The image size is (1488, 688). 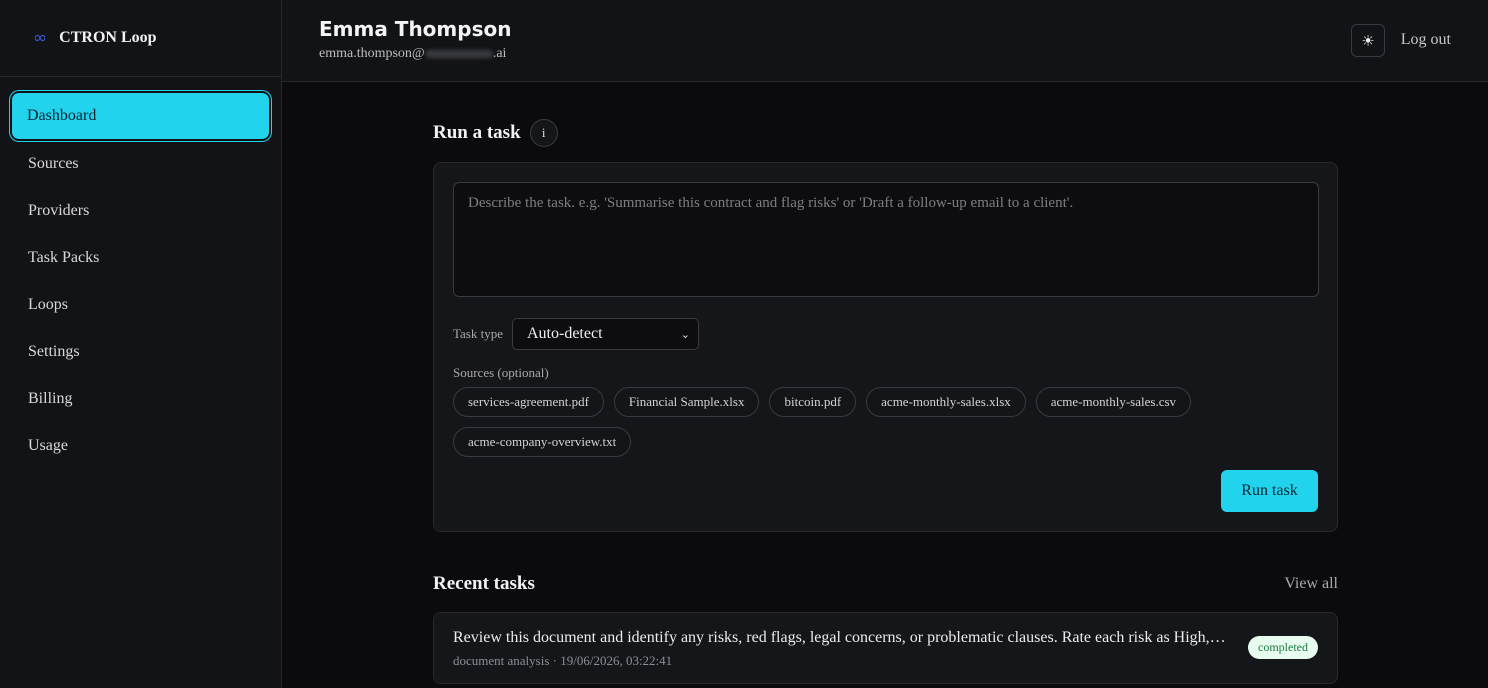 What do you see at coordinates (543, 133) in the screenshot?
I see `info-icon: i` at bounding box center [543, 133].